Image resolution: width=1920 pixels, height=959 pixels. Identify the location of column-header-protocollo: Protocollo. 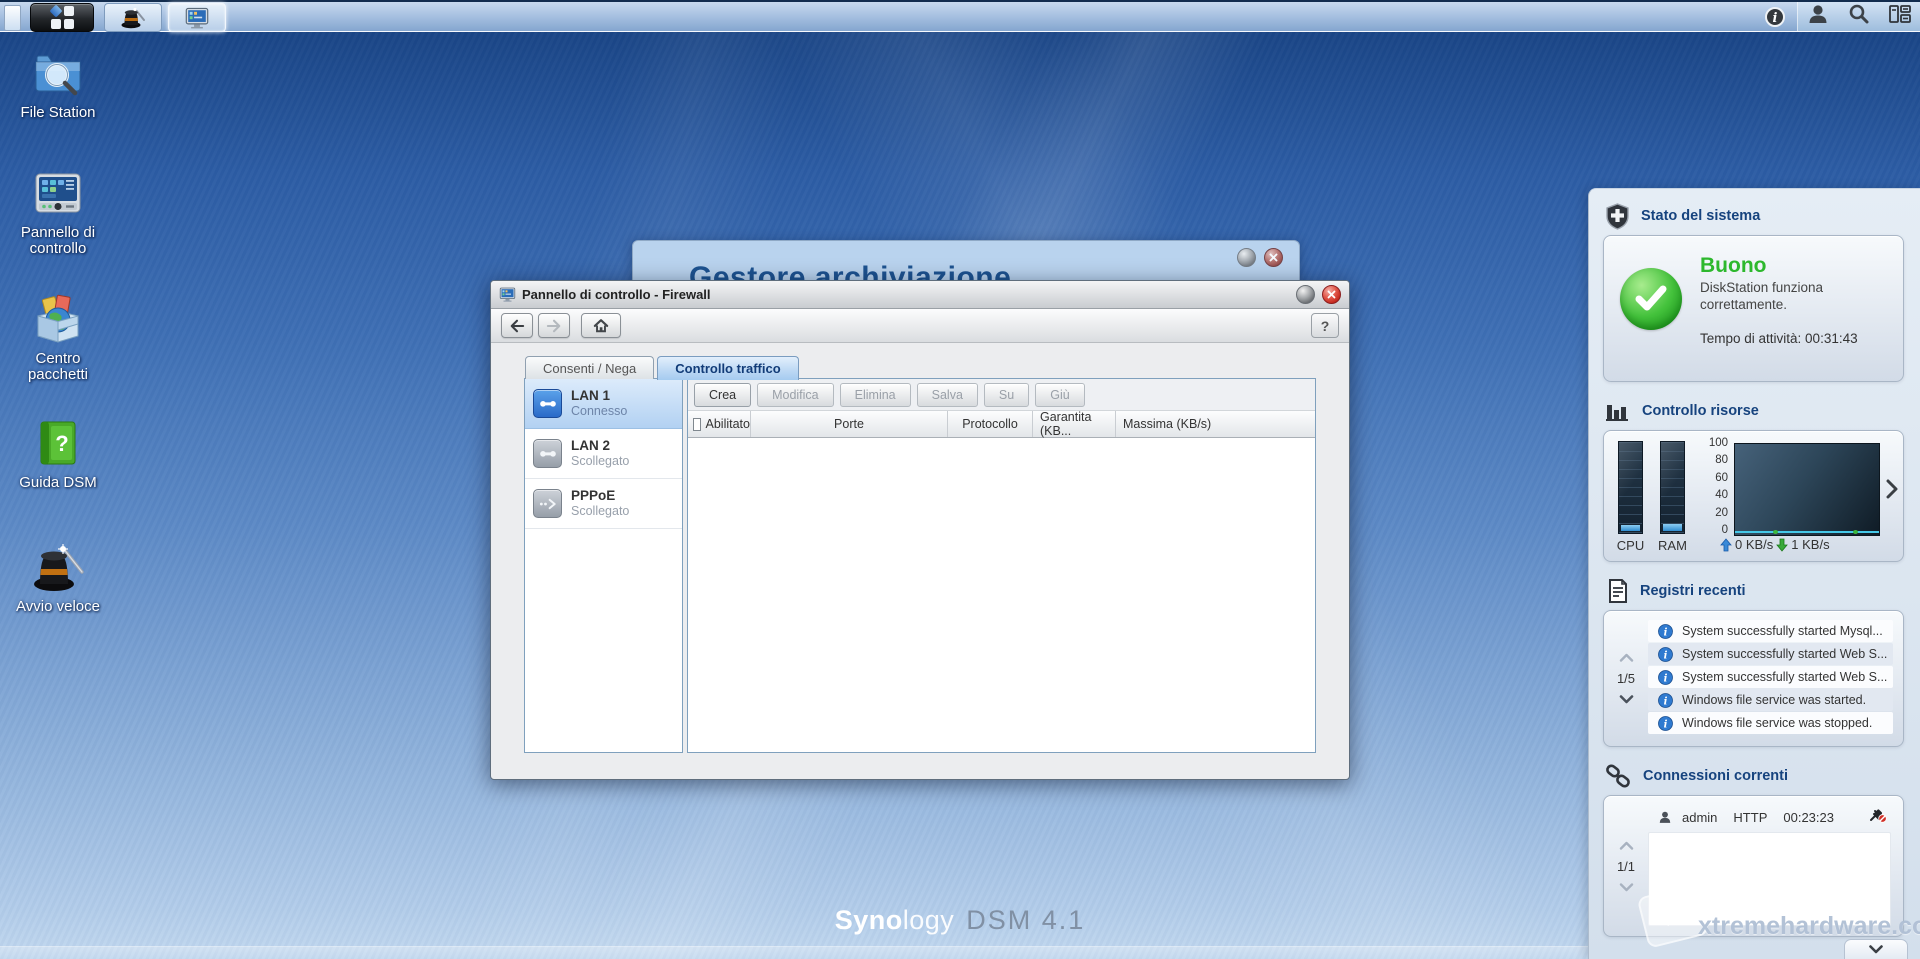
(990, 424).